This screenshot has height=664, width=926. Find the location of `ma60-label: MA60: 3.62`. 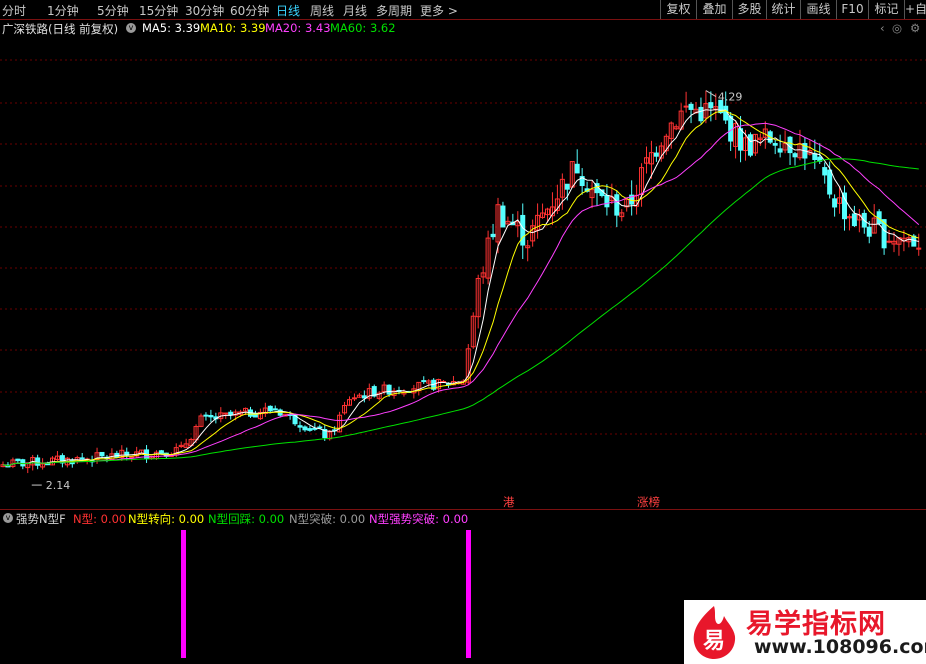

ma60-label: MA60: 3.62 is located at coordinates (363, 28).